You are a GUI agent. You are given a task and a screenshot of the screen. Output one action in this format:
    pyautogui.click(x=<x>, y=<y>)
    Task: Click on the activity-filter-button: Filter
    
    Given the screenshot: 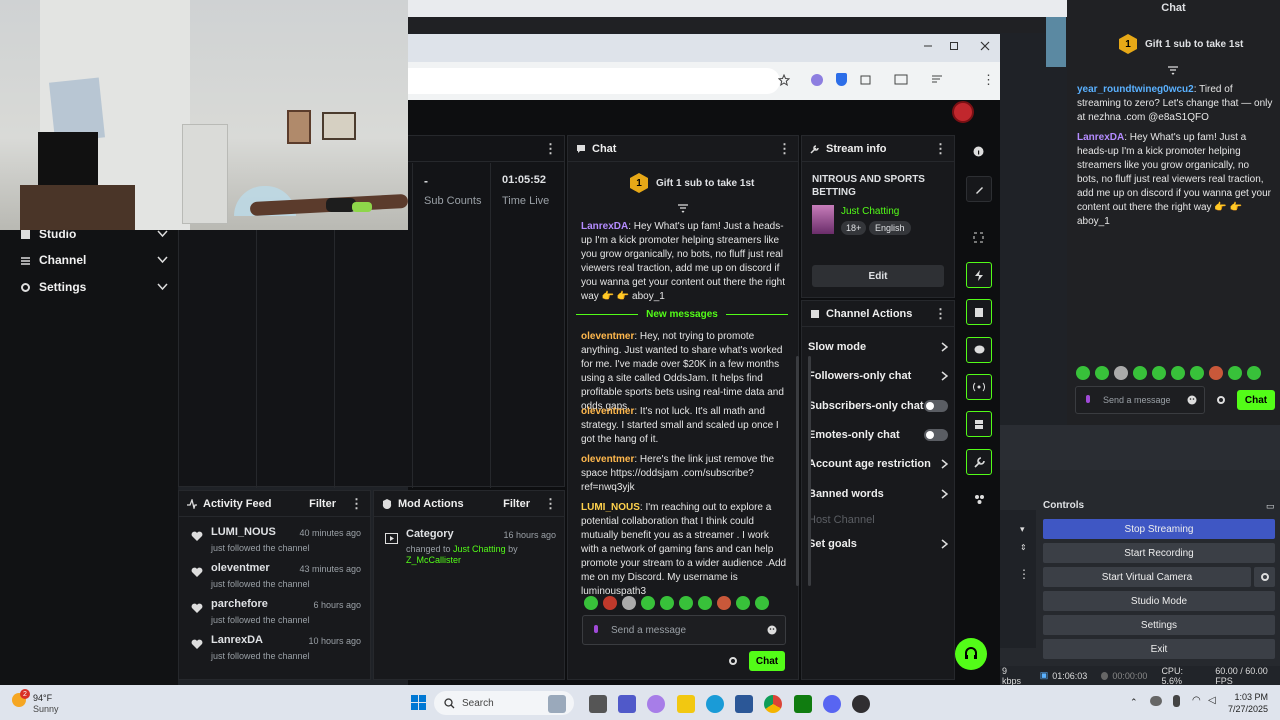 What is the action you would take?
    pyautogui.click(x=322, y=504)
    